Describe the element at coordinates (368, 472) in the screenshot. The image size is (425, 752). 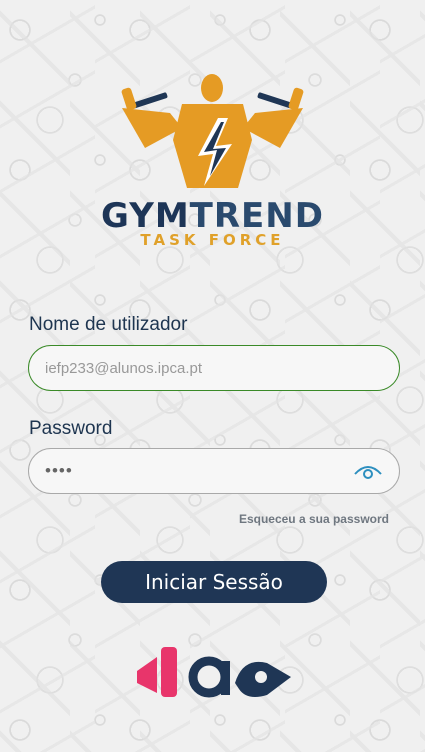
I see `eye-icon` at that location.